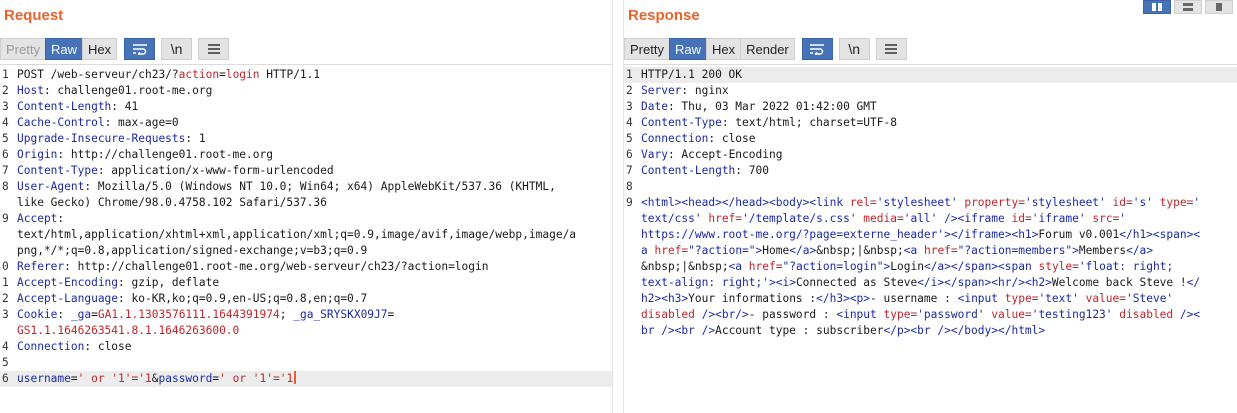 The height and width of the screenshot is (413, 1237). I want to click on response-title: Response, so click(664, 15).